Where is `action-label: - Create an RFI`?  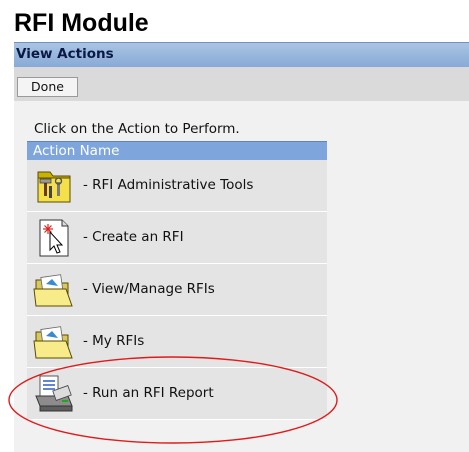
action-label: - Create an RFI is located at coordinates (133, 237).